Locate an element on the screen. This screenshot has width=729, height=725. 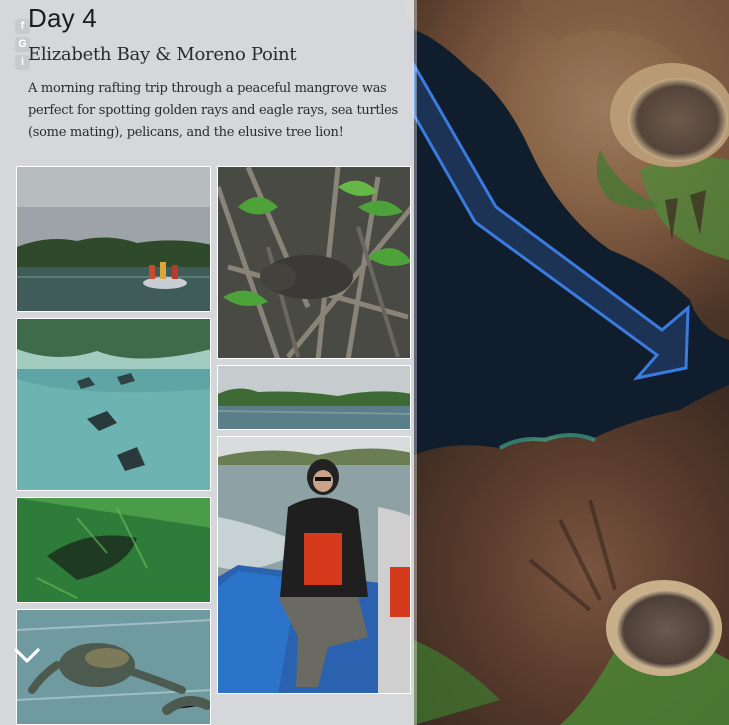
photo-mangrove-lagoon is located at coordinates (314, 397).